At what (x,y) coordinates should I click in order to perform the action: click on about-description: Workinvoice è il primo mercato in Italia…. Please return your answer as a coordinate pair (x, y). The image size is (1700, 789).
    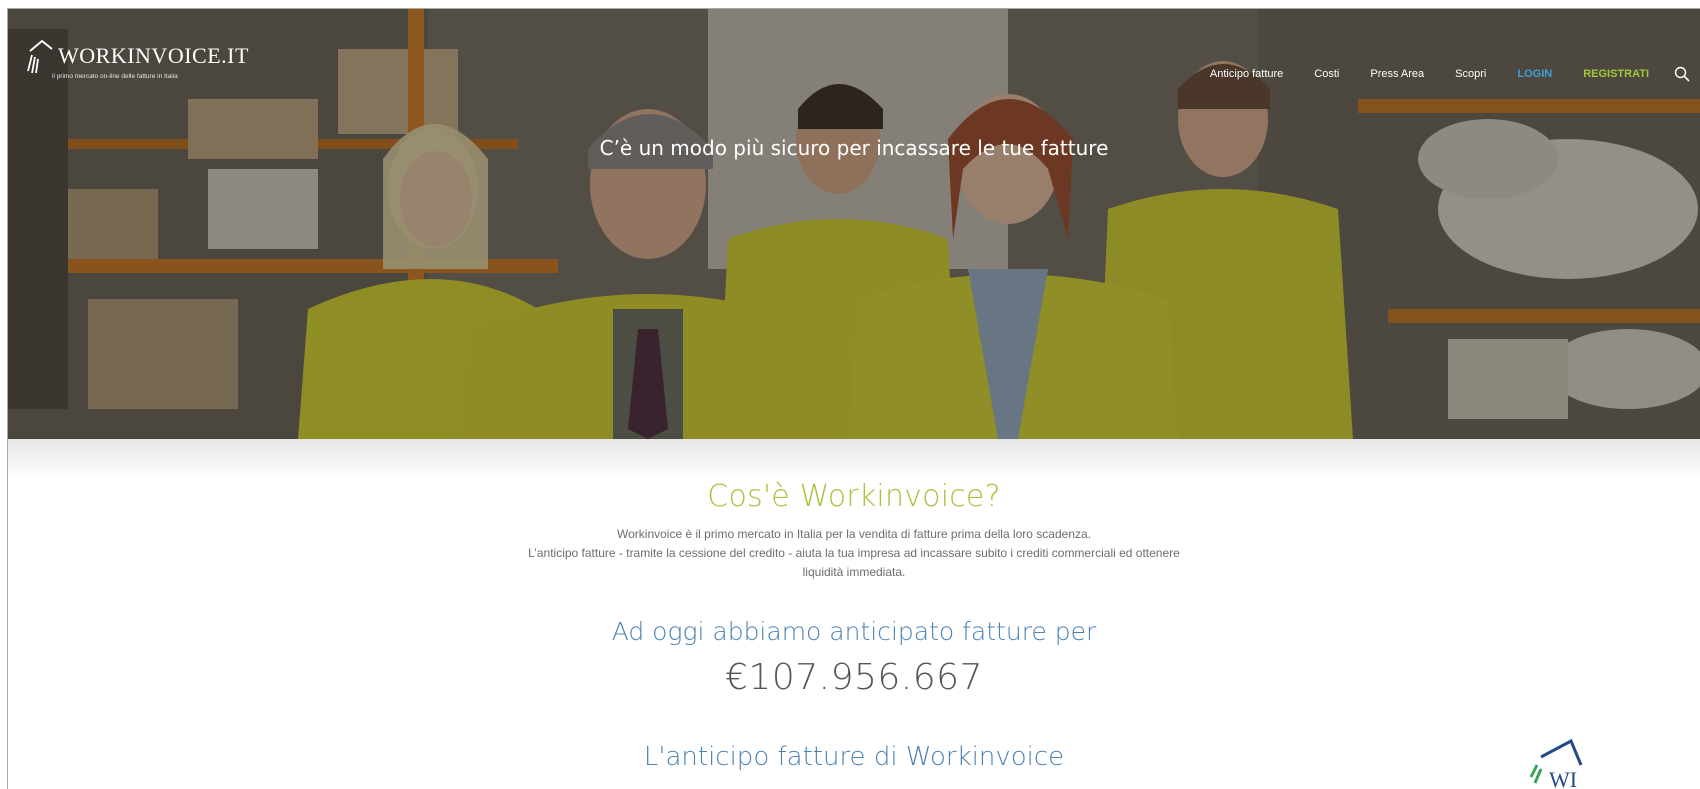
    Looking at the image, I should click on (854, 553).